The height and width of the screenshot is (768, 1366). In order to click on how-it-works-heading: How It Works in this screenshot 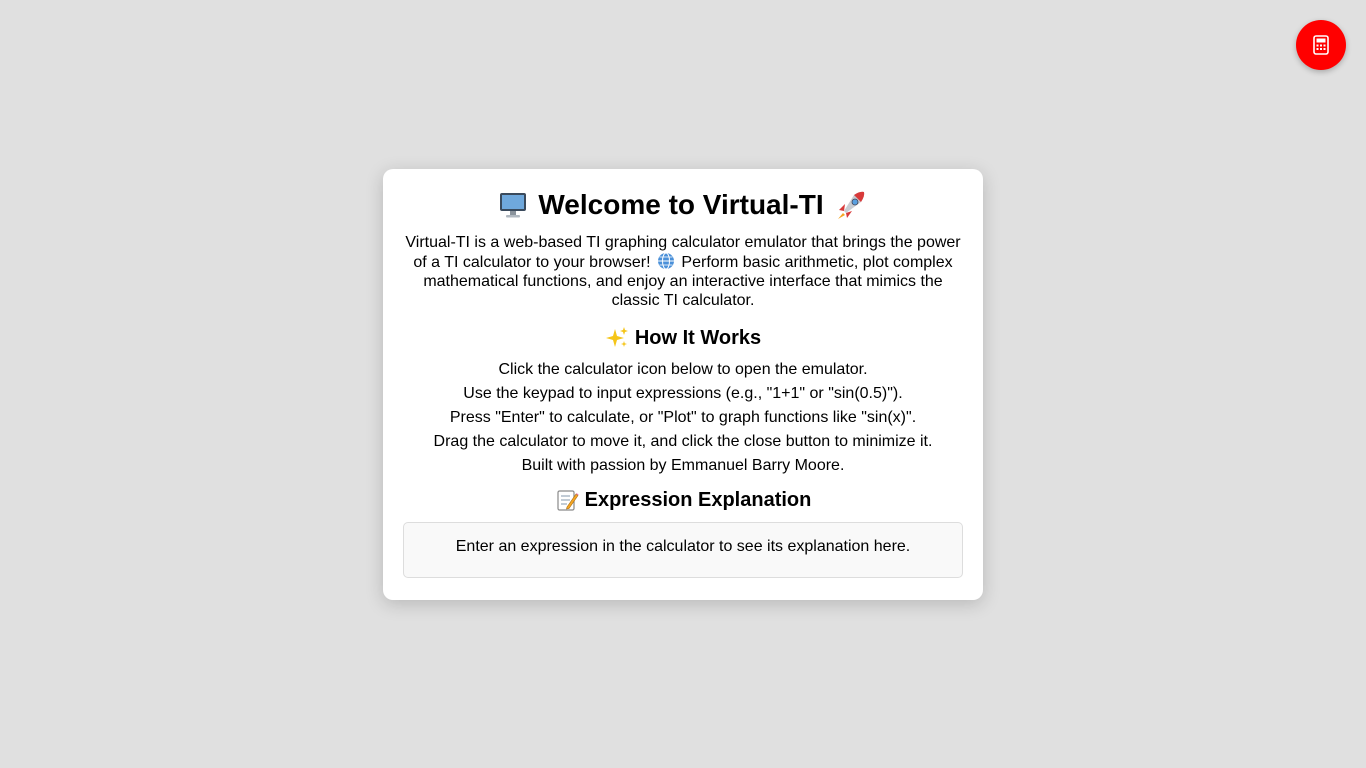, I will do `click(683, 338)`.